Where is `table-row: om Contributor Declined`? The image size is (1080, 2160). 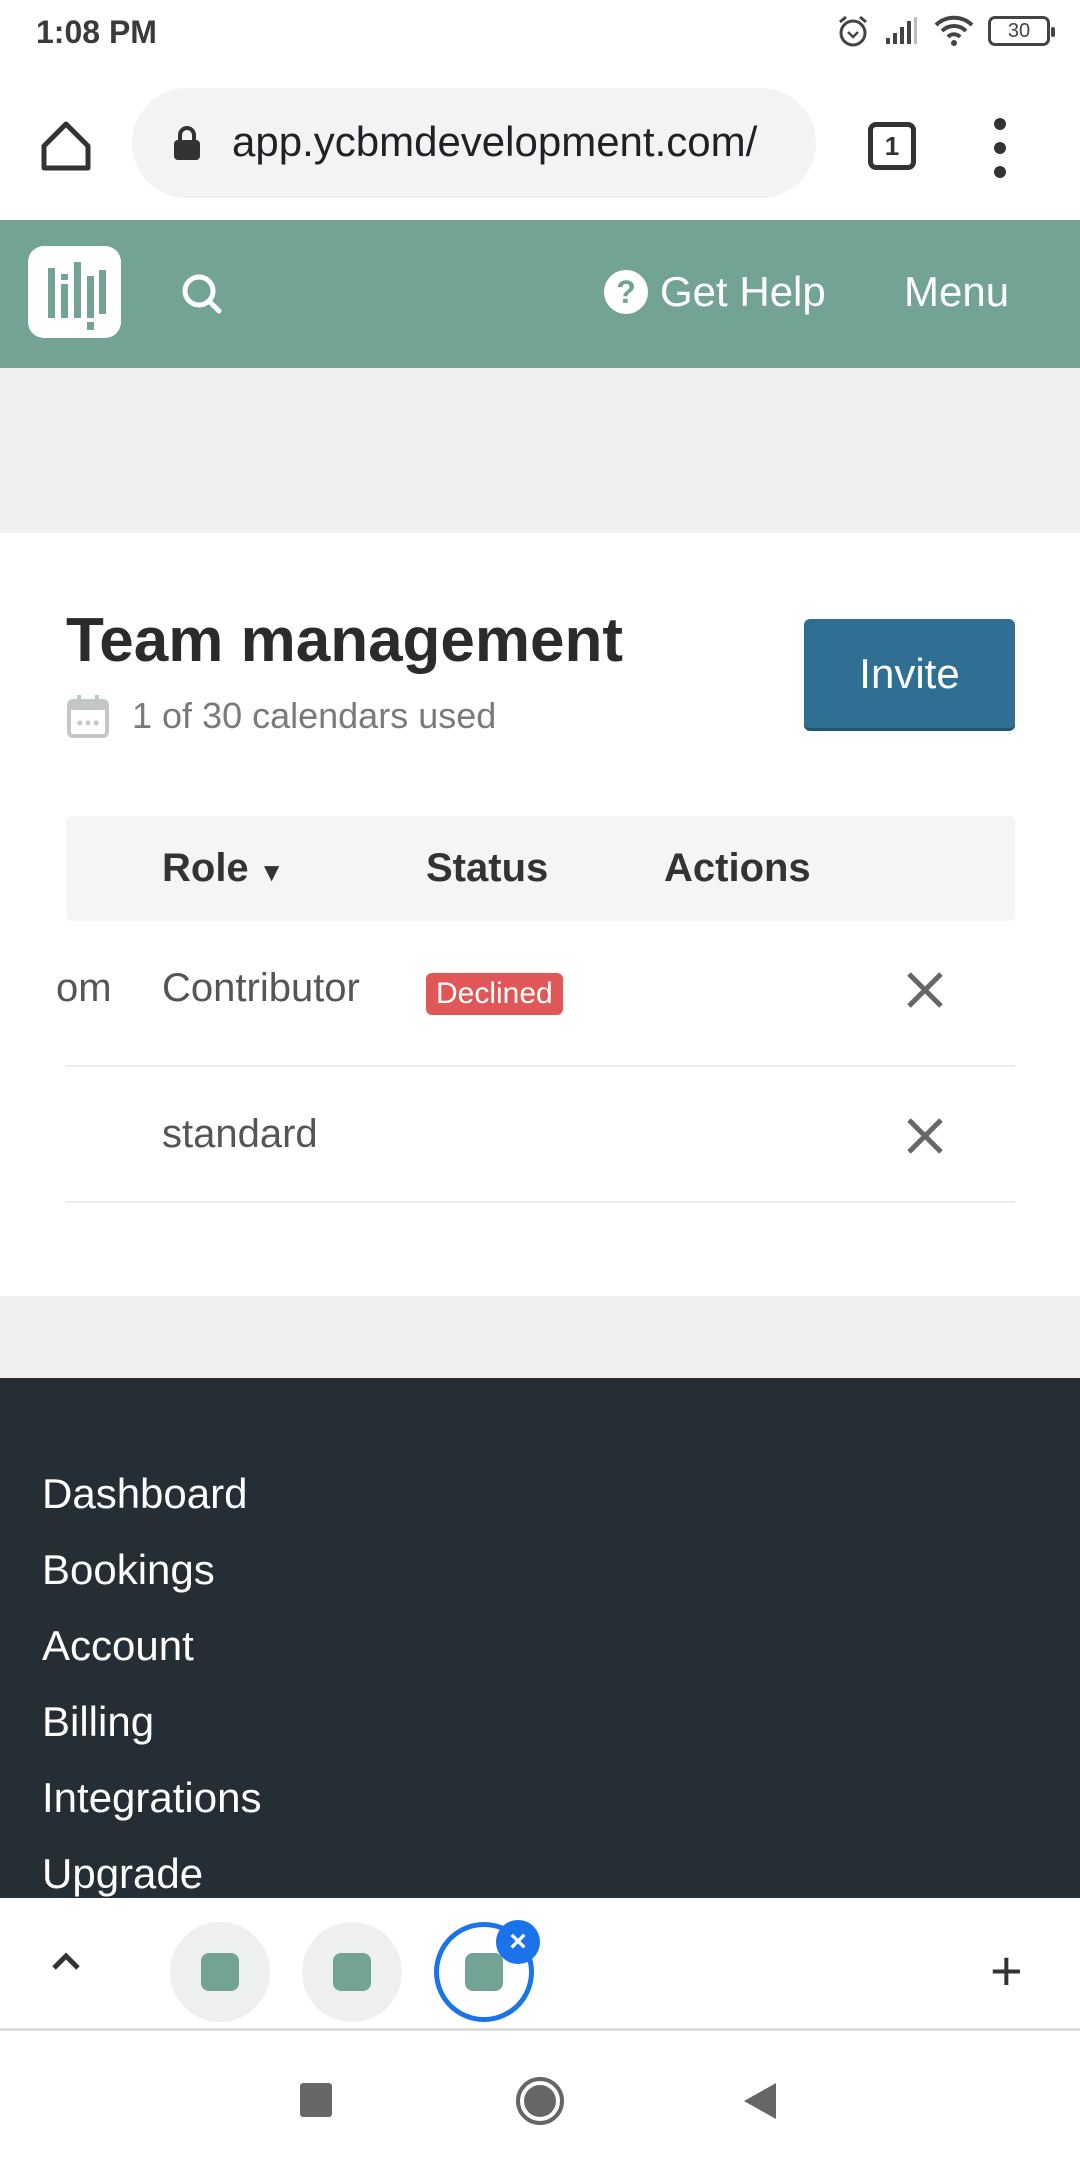 table-row: om Contributor Declined is located at coordinates (535, 994).